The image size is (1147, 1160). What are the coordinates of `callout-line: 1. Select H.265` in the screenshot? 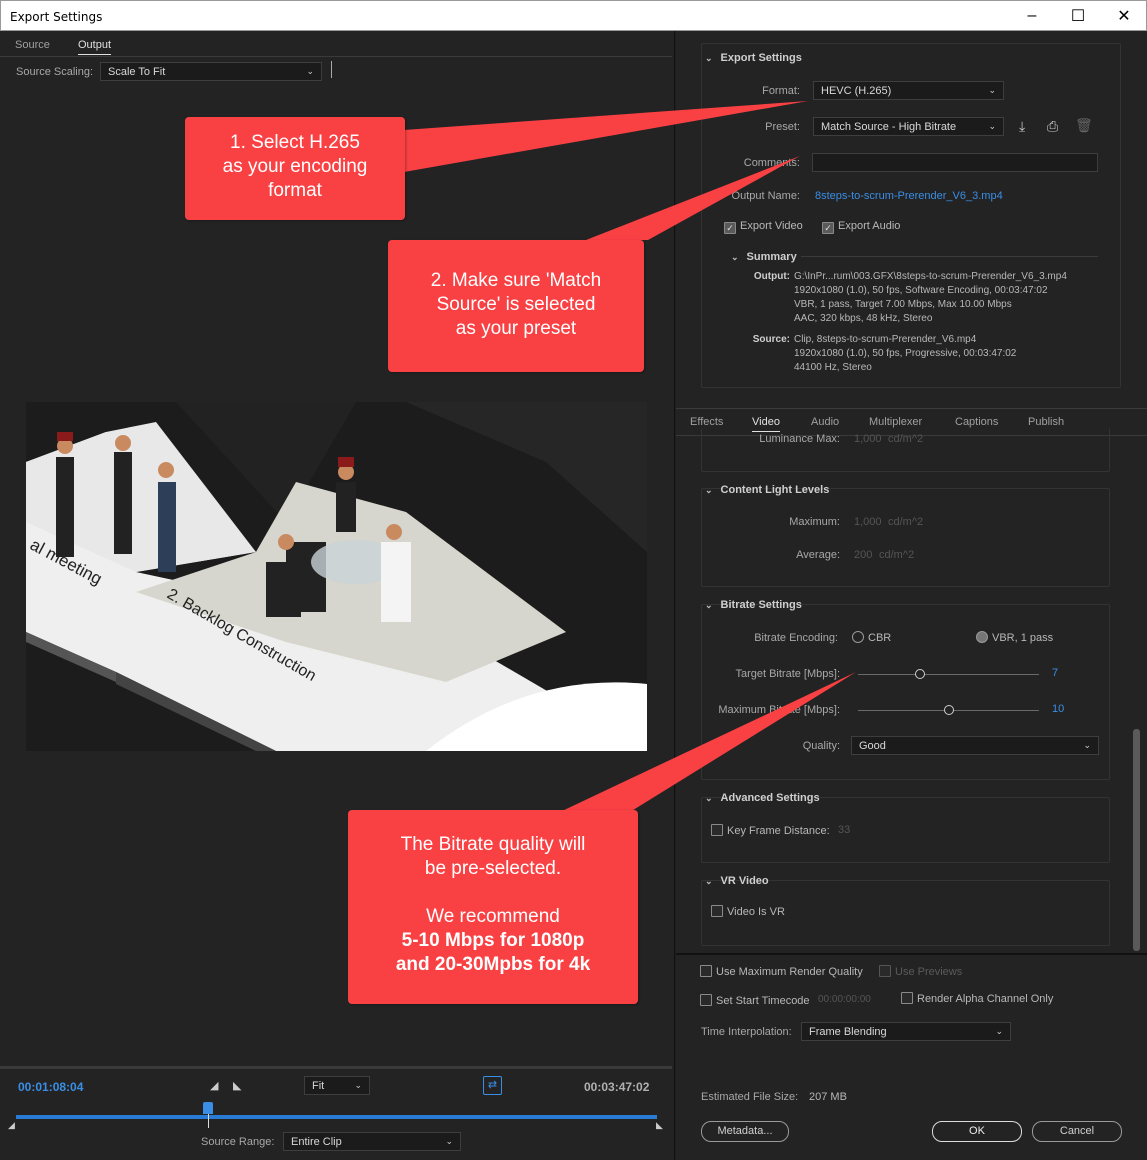 It's located at (295, 142).